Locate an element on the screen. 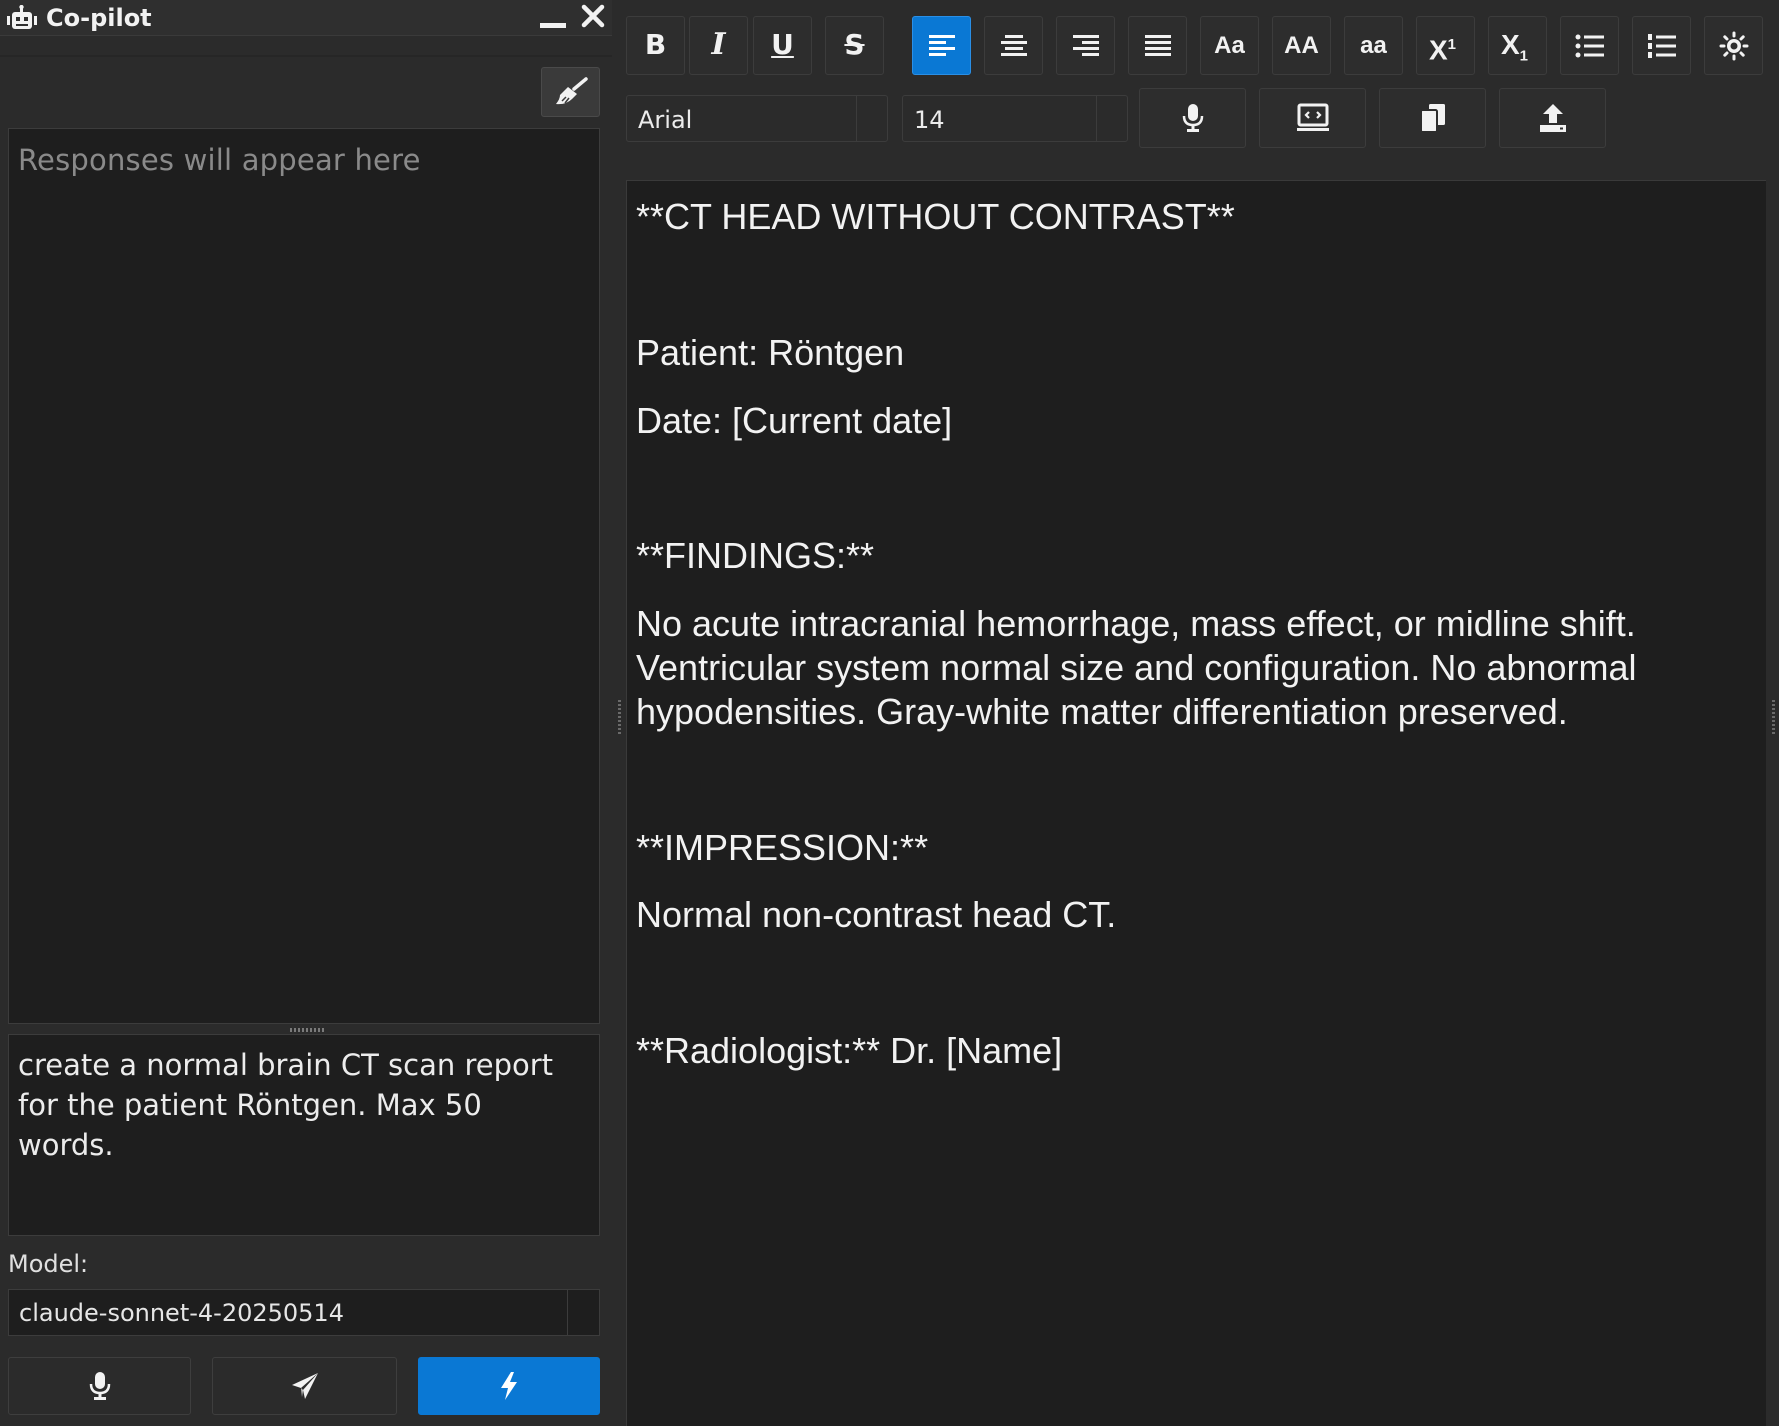  superscript-base: X is located at coordinates (1438, 50).